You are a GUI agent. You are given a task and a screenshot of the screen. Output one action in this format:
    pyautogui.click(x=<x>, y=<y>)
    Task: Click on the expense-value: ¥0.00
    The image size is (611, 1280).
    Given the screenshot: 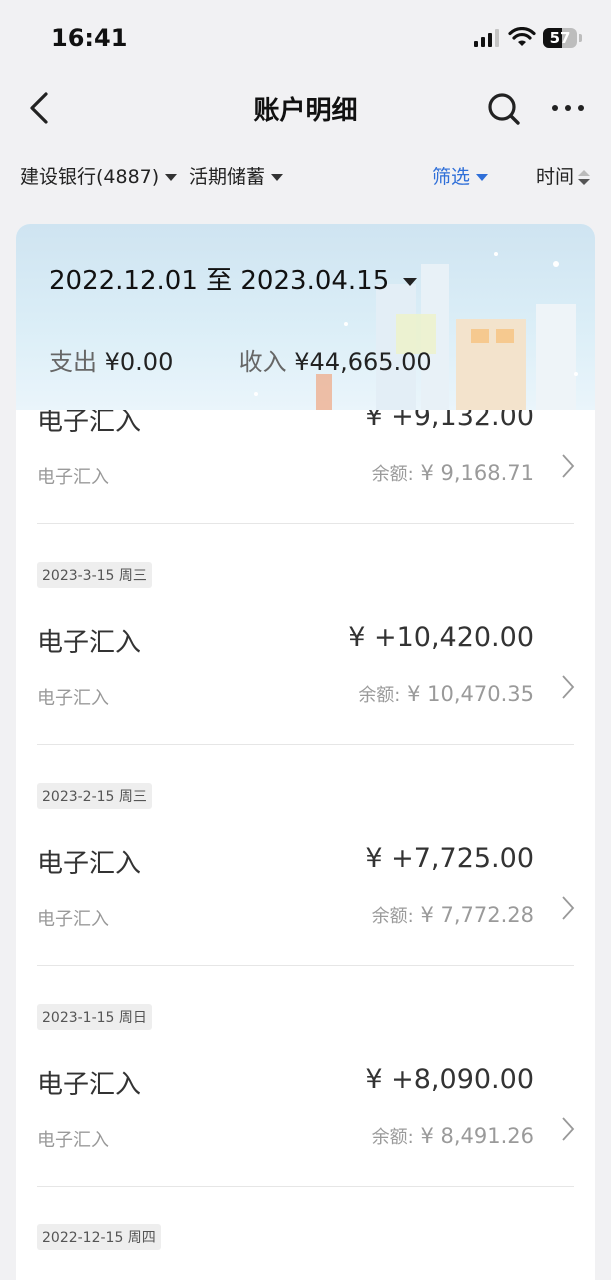 What is the action you would take?
    pyautogui.click(x=139, y=362)
    